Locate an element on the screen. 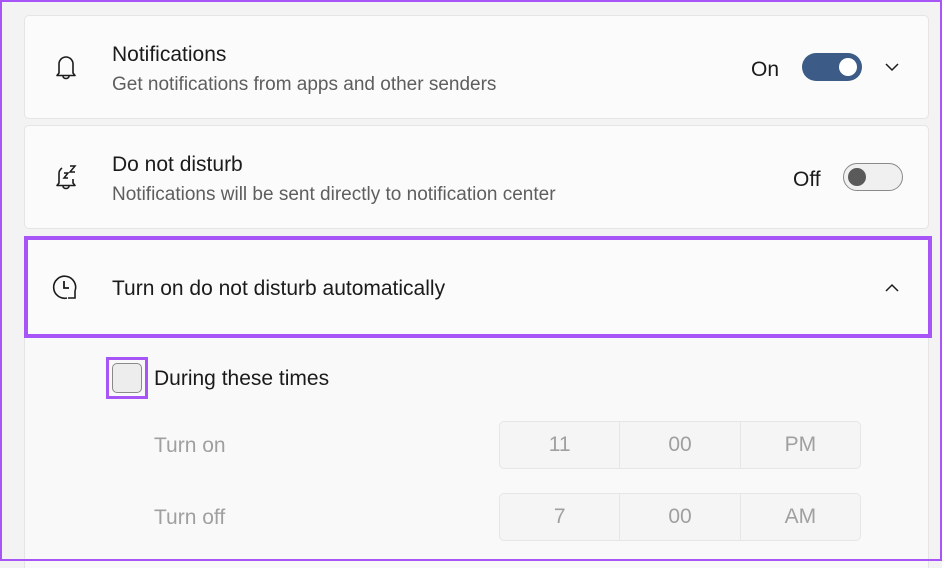 The height and width of the screenshot is (568, 942). turn-off-minute: 00 is located at coordinates (680, 517).